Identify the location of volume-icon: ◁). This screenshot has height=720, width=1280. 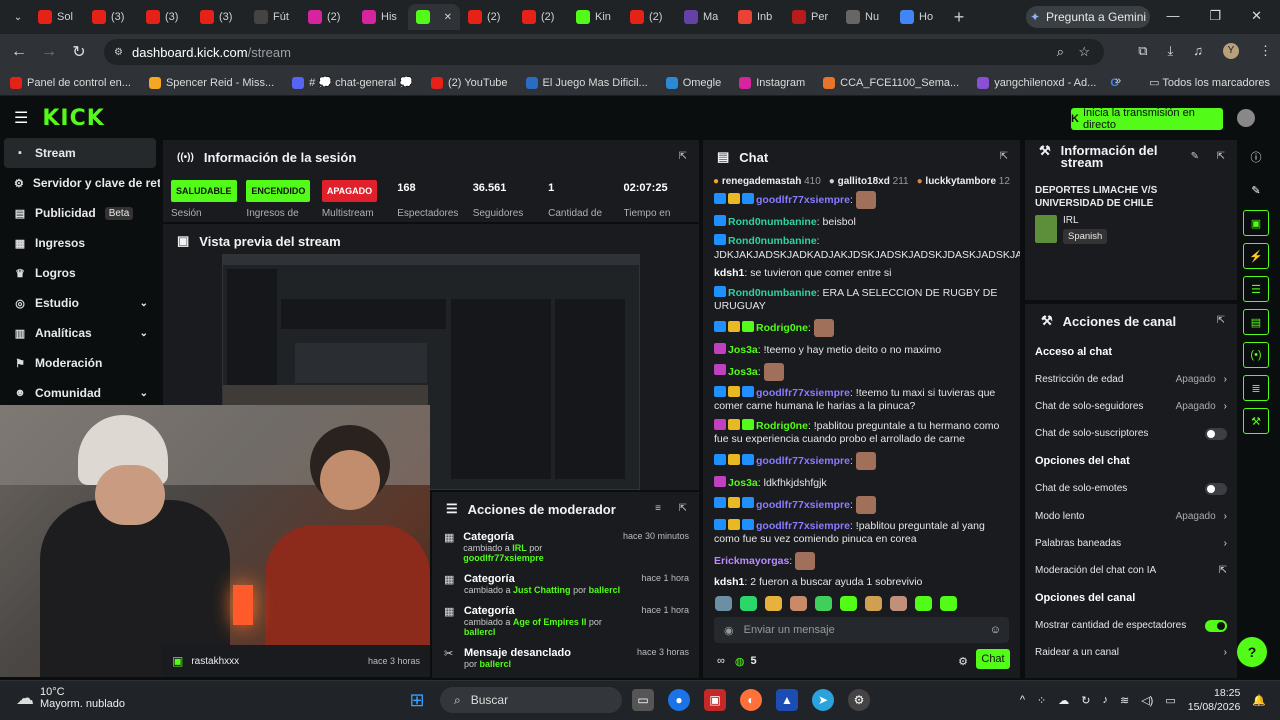
(1147, 700).